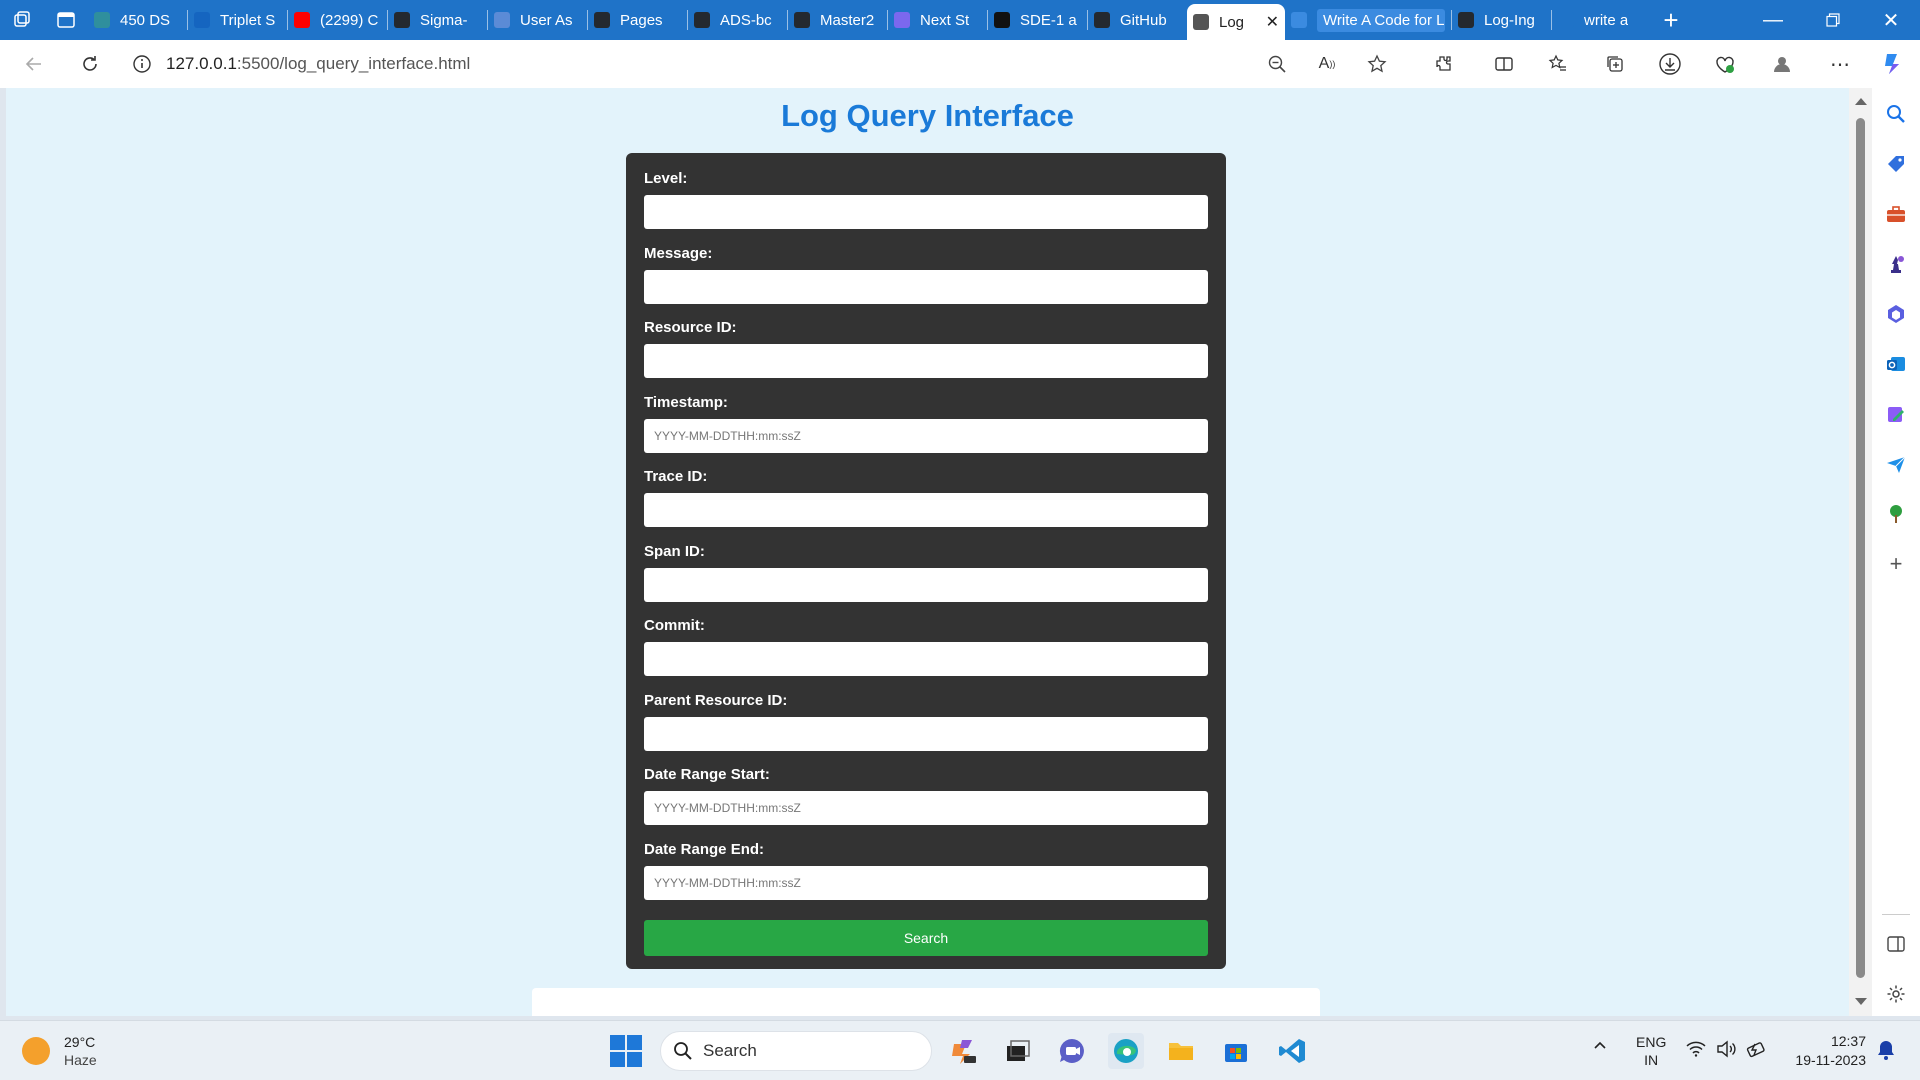 The height and width of the screenshot is (1080, 1920). What do you see at coordinates (1896, 514) in the screenshot?
I see `tree-icon` at bounding box center [1896, 514].